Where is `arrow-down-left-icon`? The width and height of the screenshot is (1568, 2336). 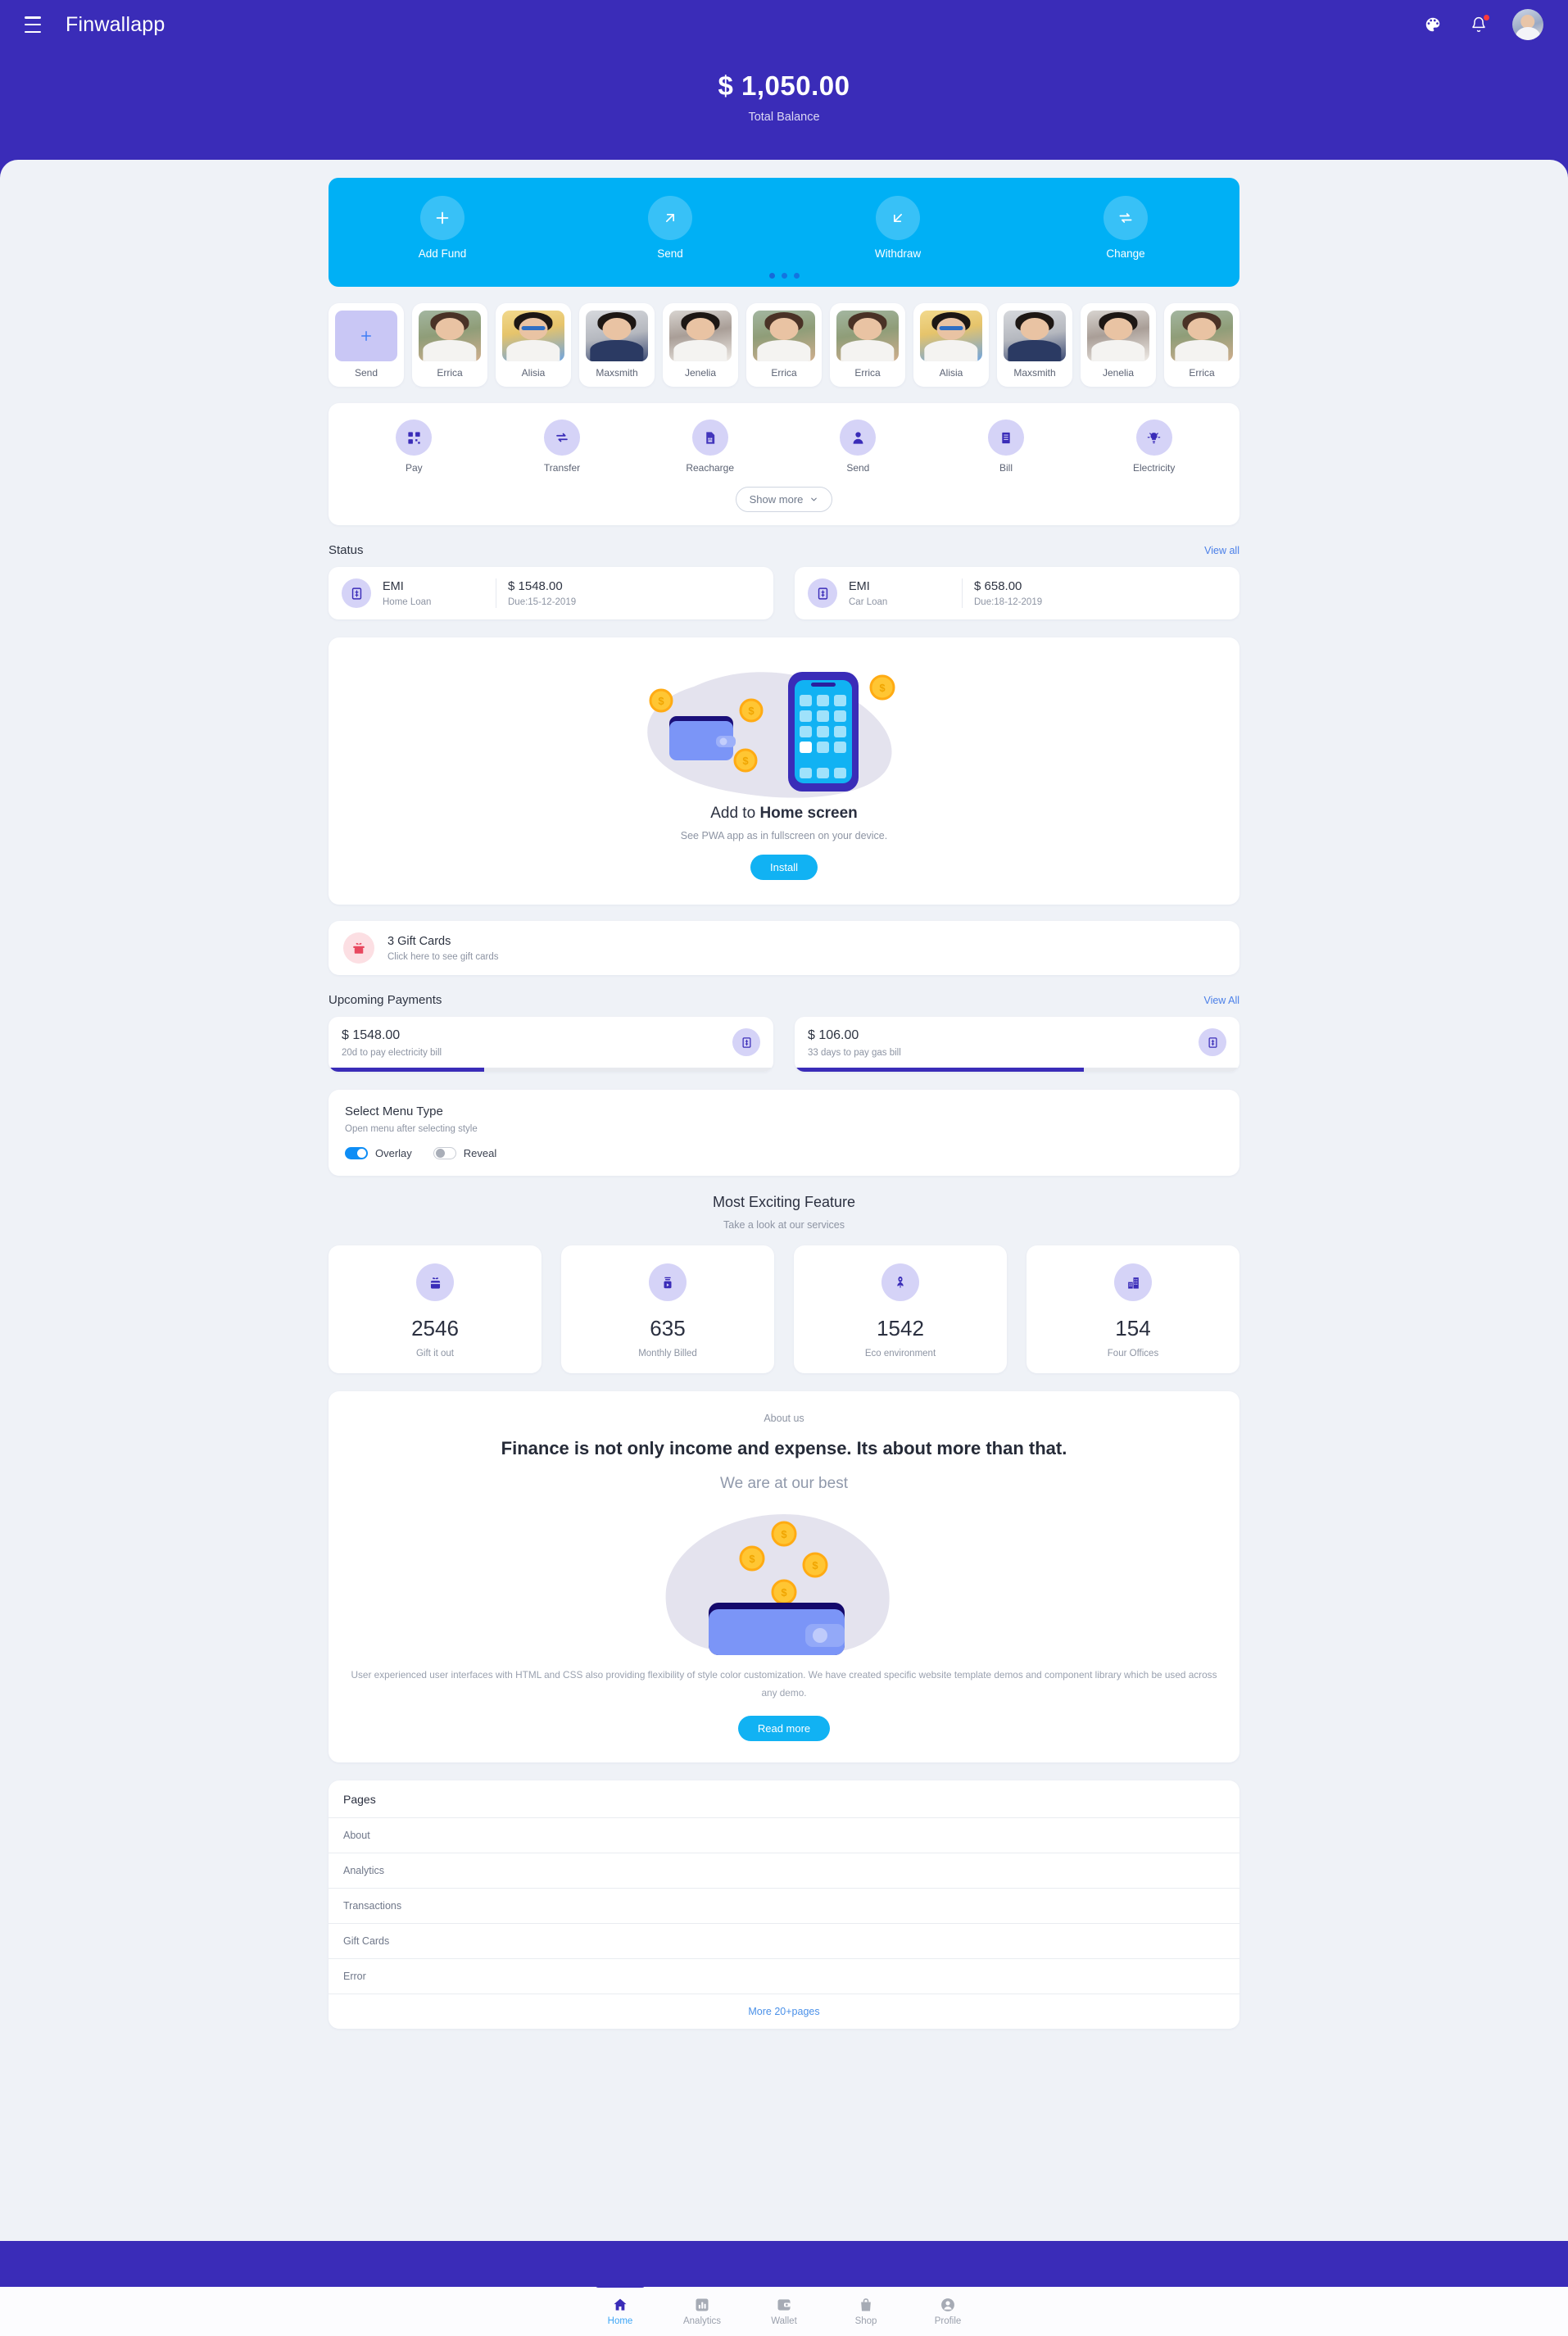
arrow-down-left-icon is located at coordinates (898, 218).